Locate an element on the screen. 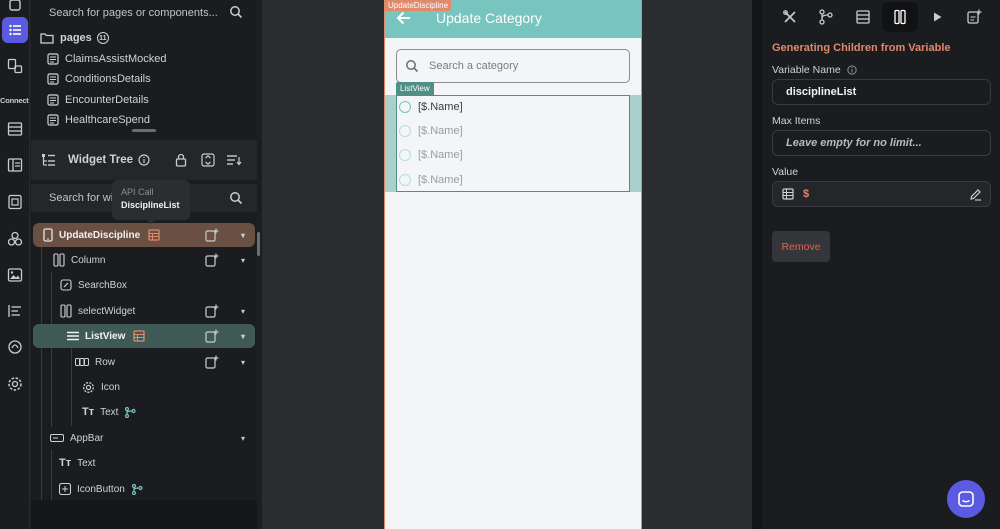 This screenshot has height=529, width=1000. tab-properties is located at coordinates (790, 17).